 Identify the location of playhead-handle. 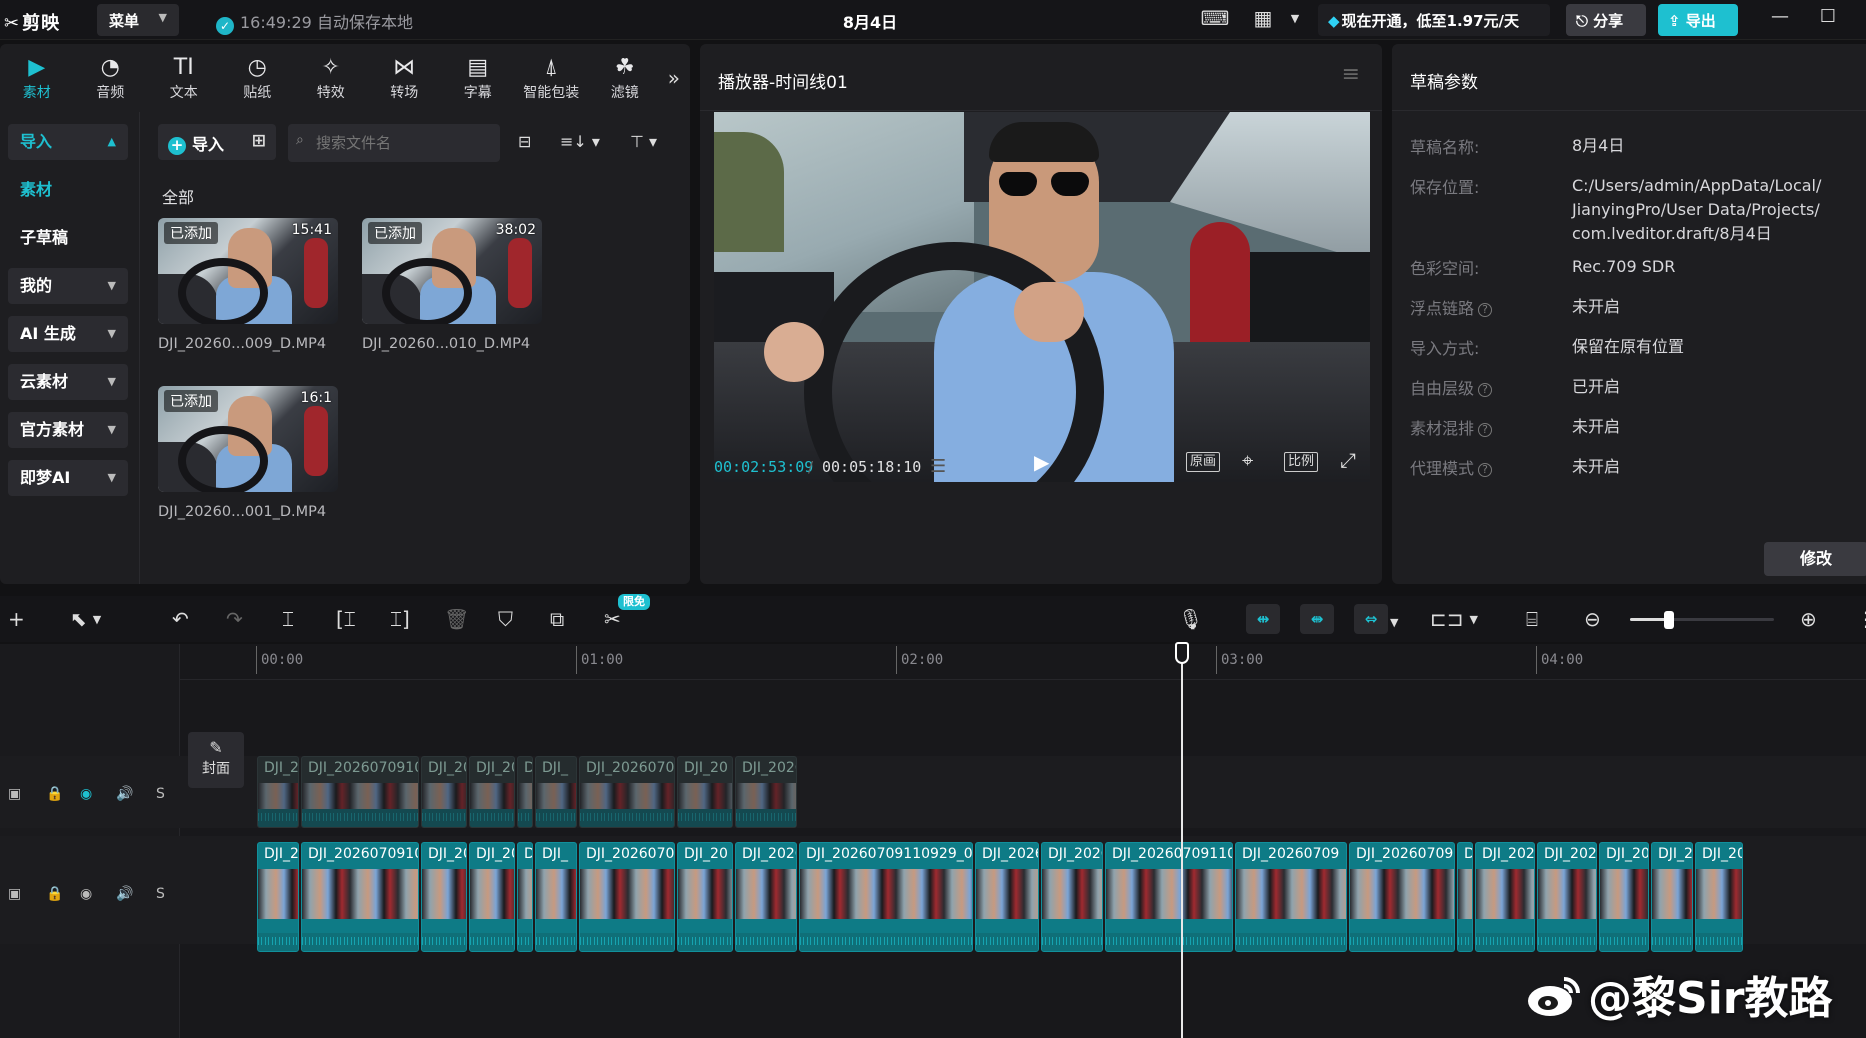
(1182, 653).